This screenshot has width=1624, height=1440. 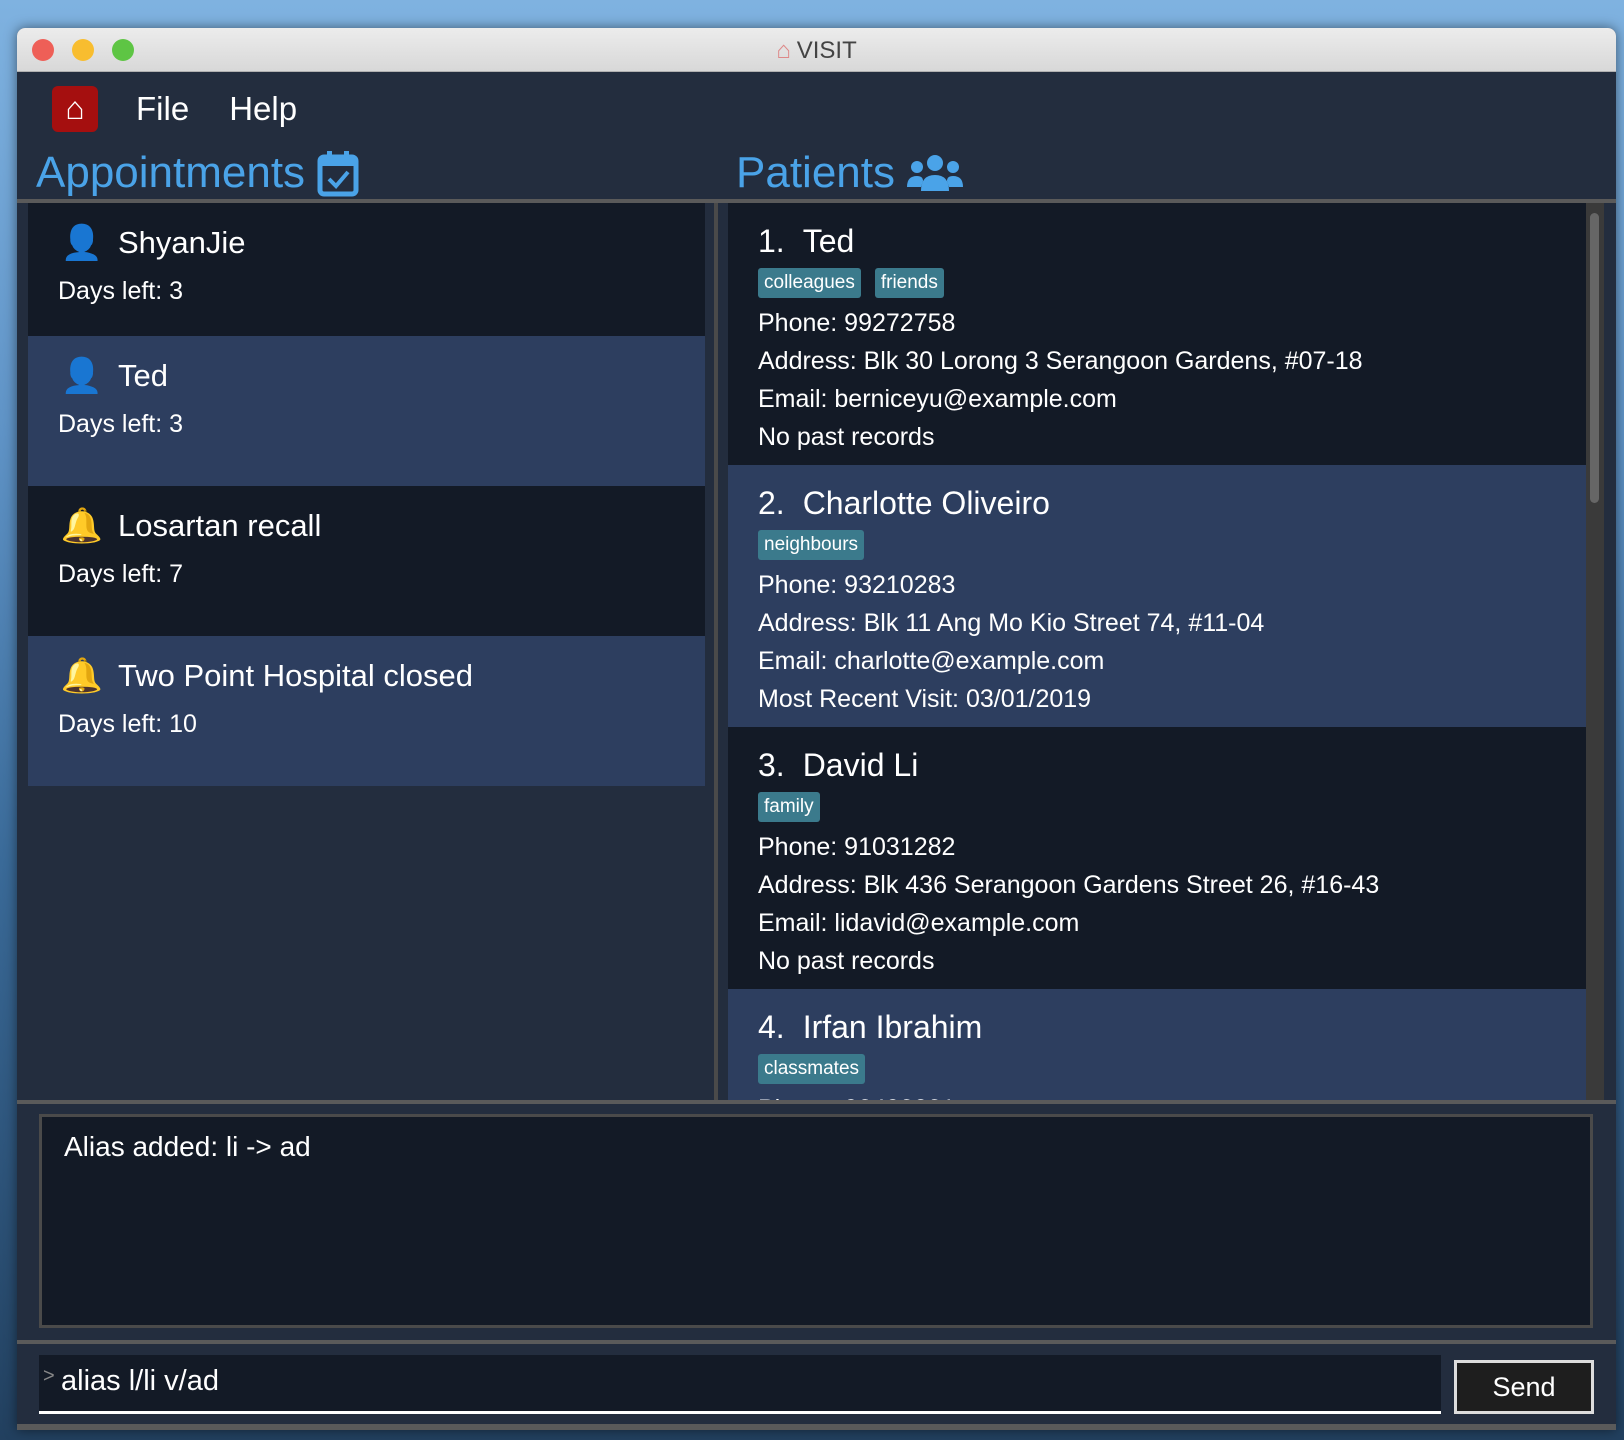 I want to click on patient-phone: Phone: 92492021, so click(x=1157, y=1095).